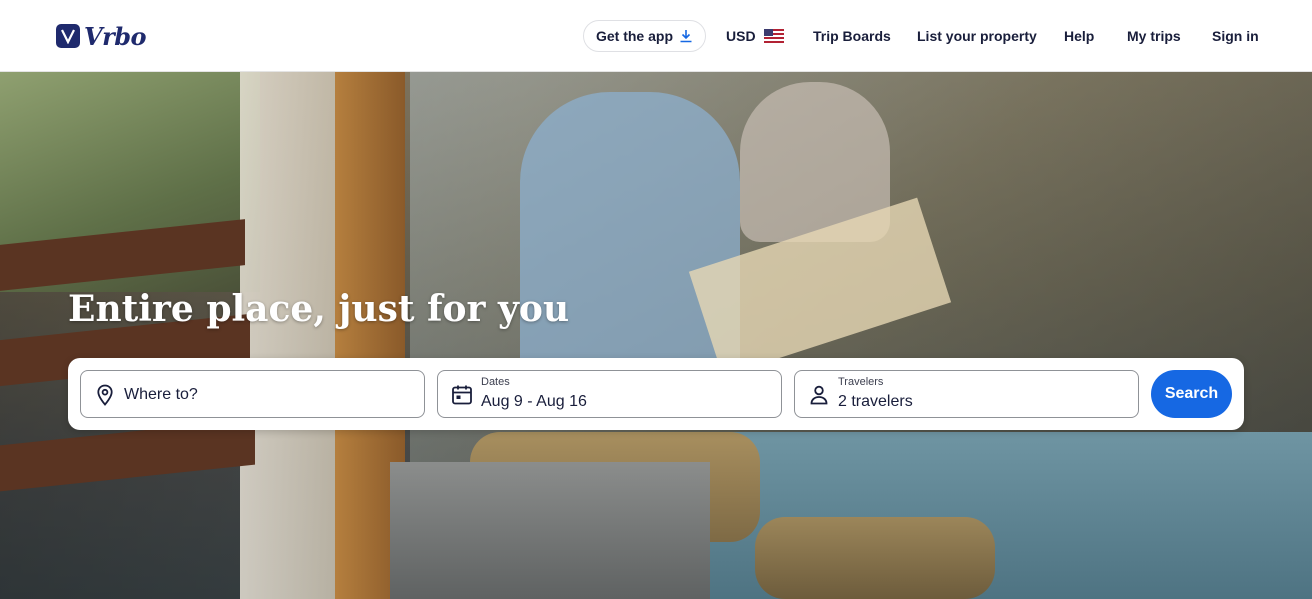 This screenshot has width=1312, height=599. I want to click on nav-help: Help, so click(1079, 36).